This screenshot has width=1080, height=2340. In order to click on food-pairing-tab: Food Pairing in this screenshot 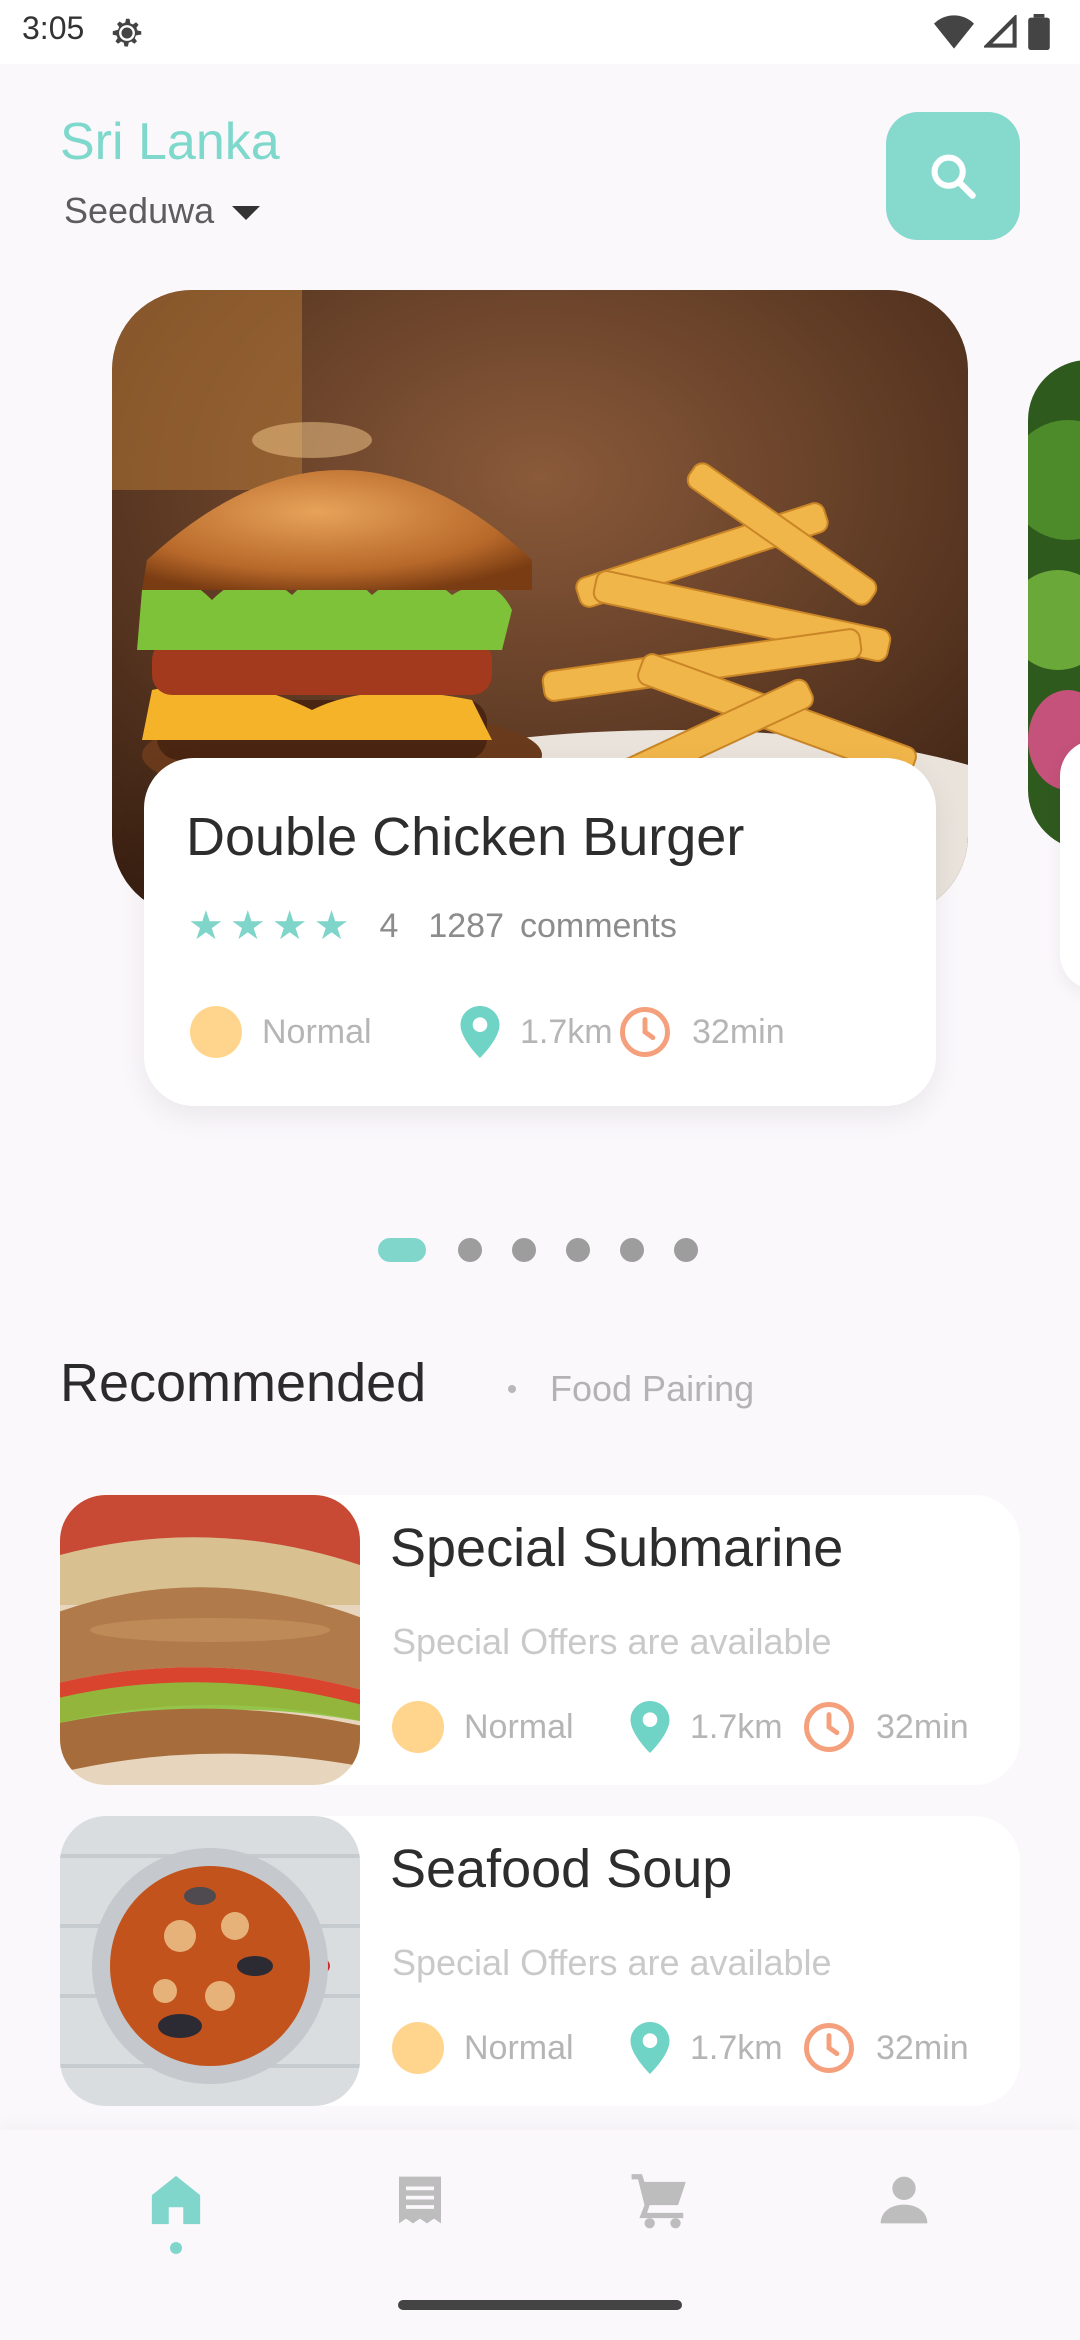, I will do `click(652, 1389)`.